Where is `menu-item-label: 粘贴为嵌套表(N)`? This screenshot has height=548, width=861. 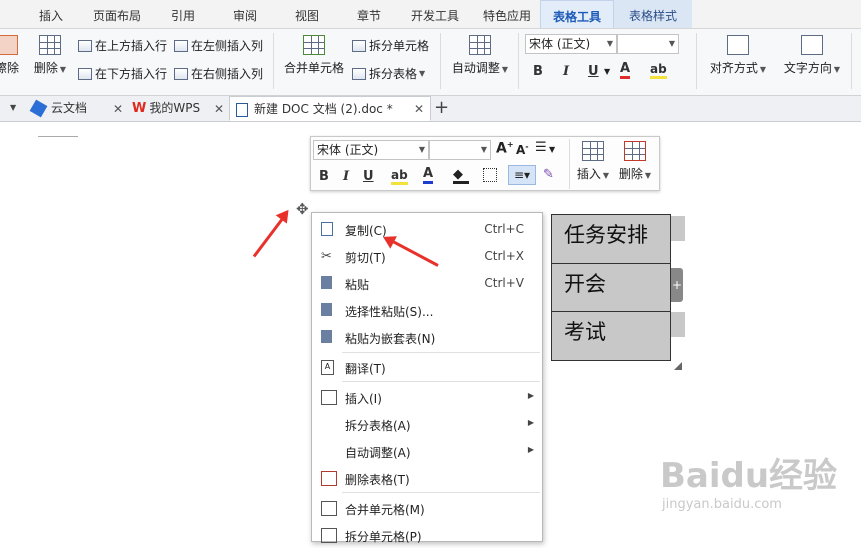 menu-item-label: 粘贴为嵌套表(N) is located at coordinates (390, 339).